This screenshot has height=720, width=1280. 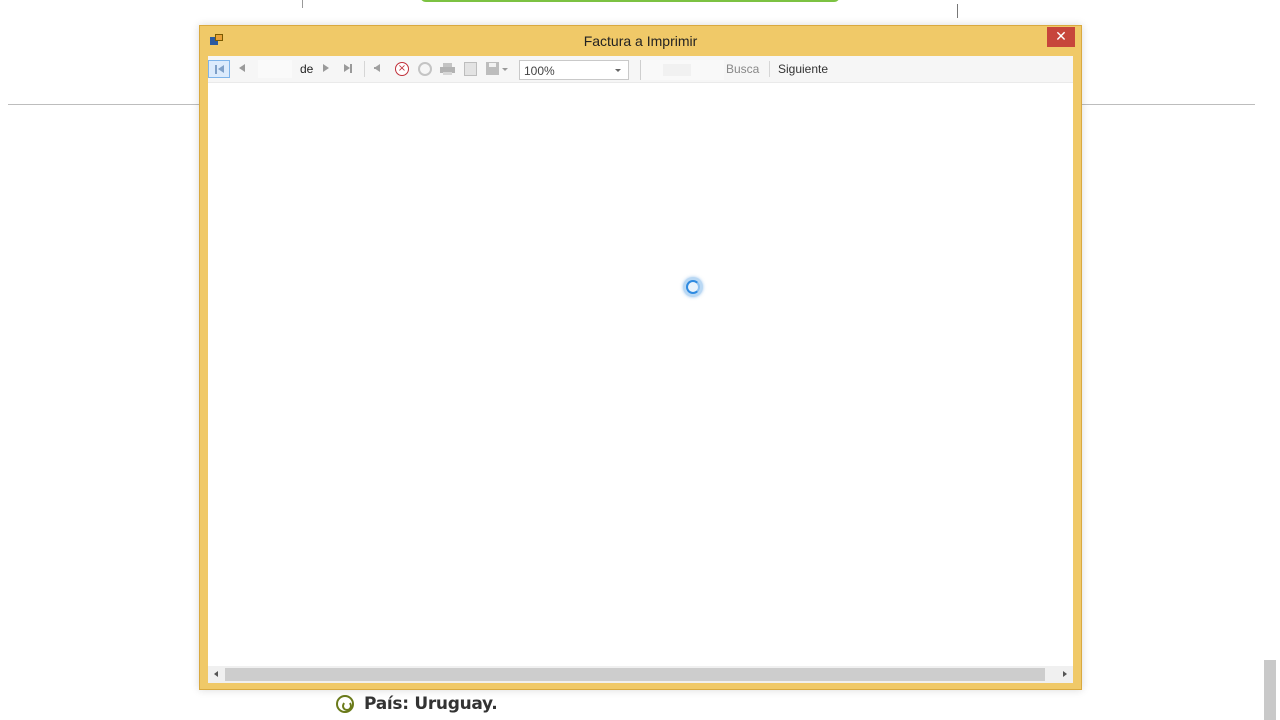 What do you see at coordinates (447, 69) in the screenshot?
I see `print-icon` at bounding box center [447, 69].